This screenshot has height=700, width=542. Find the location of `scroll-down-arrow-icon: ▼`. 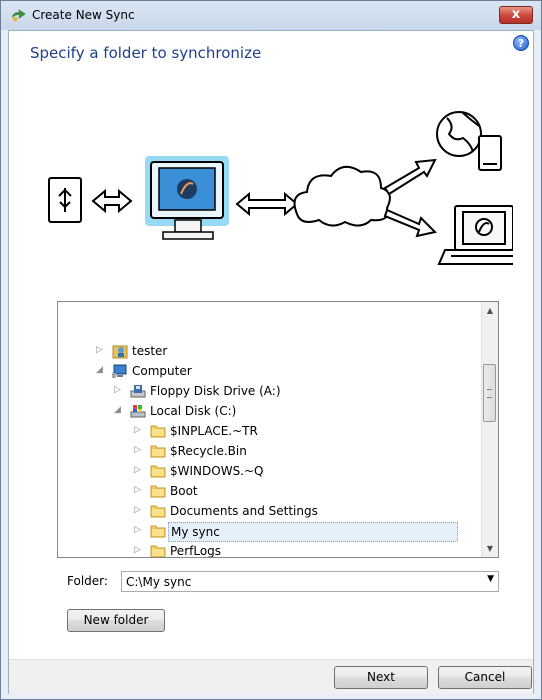

scroll-down-arrow-icon: ▼ is located at coordinates (490, 548).